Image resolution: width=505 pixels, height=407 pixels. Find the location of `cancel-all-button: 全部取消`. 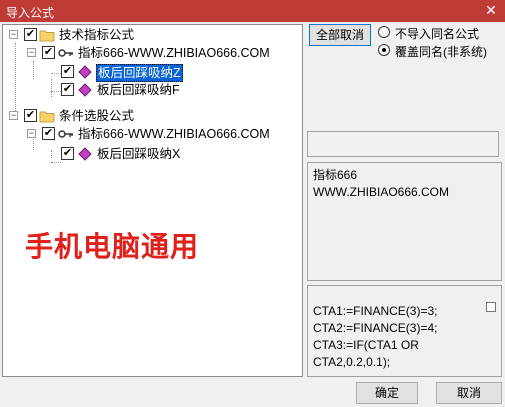

cancel-all-button: 全部取消 is located at coordinates (340, 35).